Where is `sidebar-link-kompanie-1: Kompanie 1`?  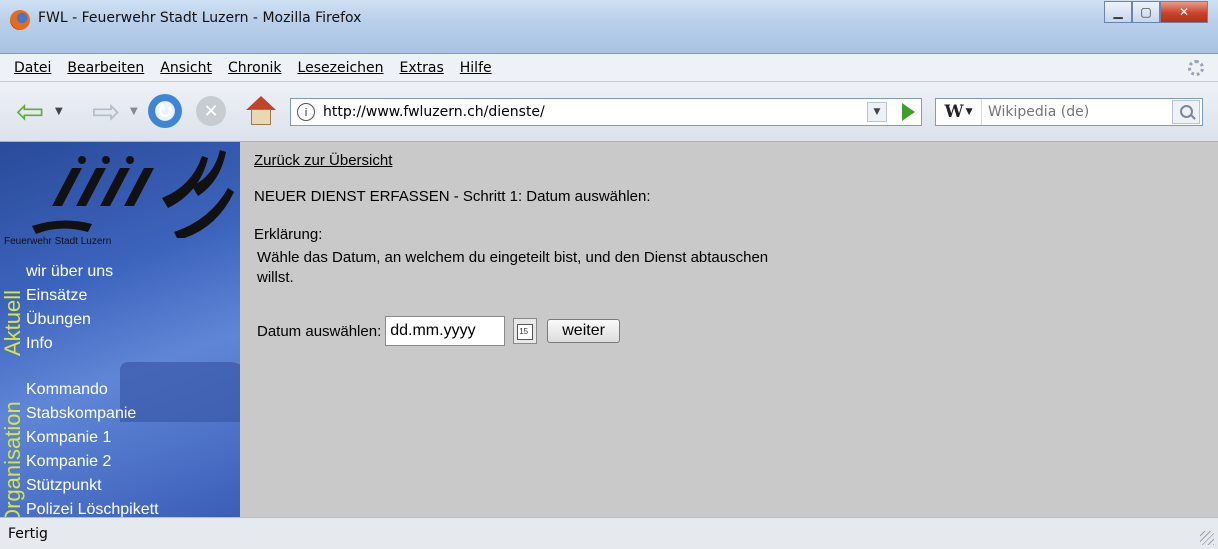 sidebar-link-kompanie-1: Kompanie 1 is located at coordinates (120, 438).